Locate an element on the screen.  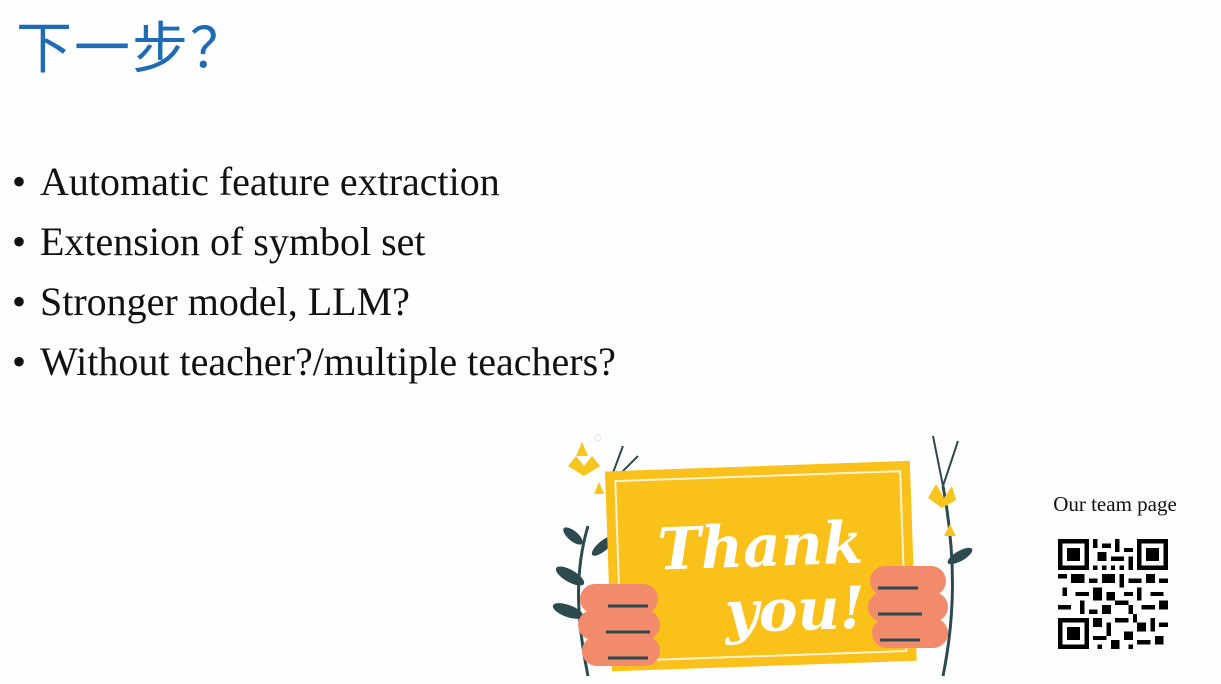
bullet-item: • Automatic feature extraction is located at coordinates (314, 182).